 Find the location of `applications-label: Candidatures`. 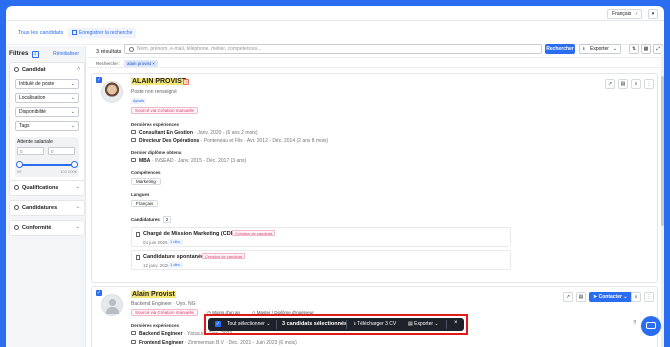

applications-label: Candidatures is located at coordinates (40, 208).